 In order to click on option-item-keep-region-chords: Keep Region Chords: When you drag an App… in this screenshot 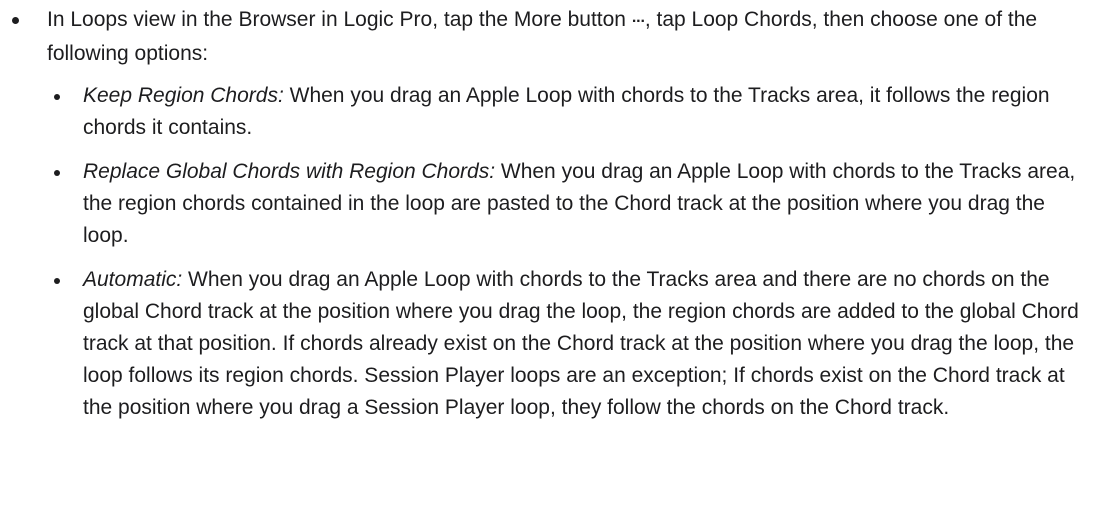, I will do `click(566, 112)`.